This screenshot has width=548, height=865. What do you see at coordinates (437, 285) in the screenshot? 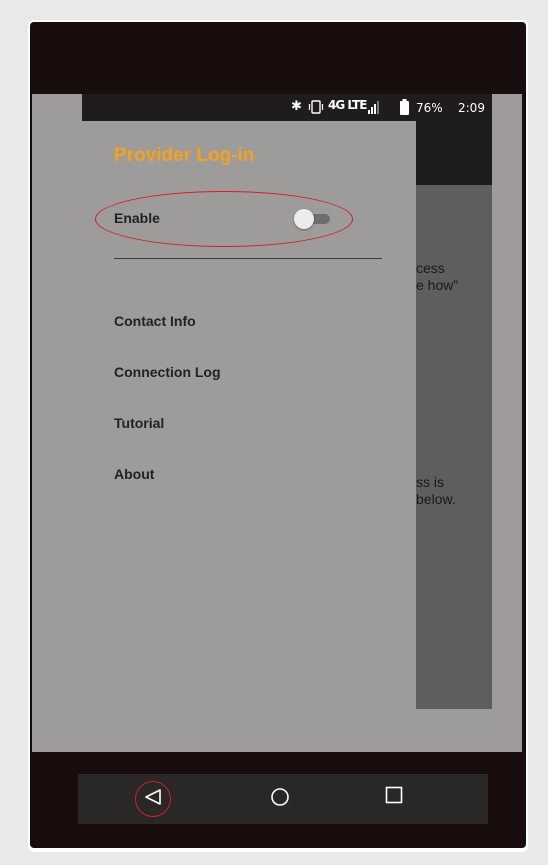
I see `background-text: e how”` at bounding box center [437, 285].